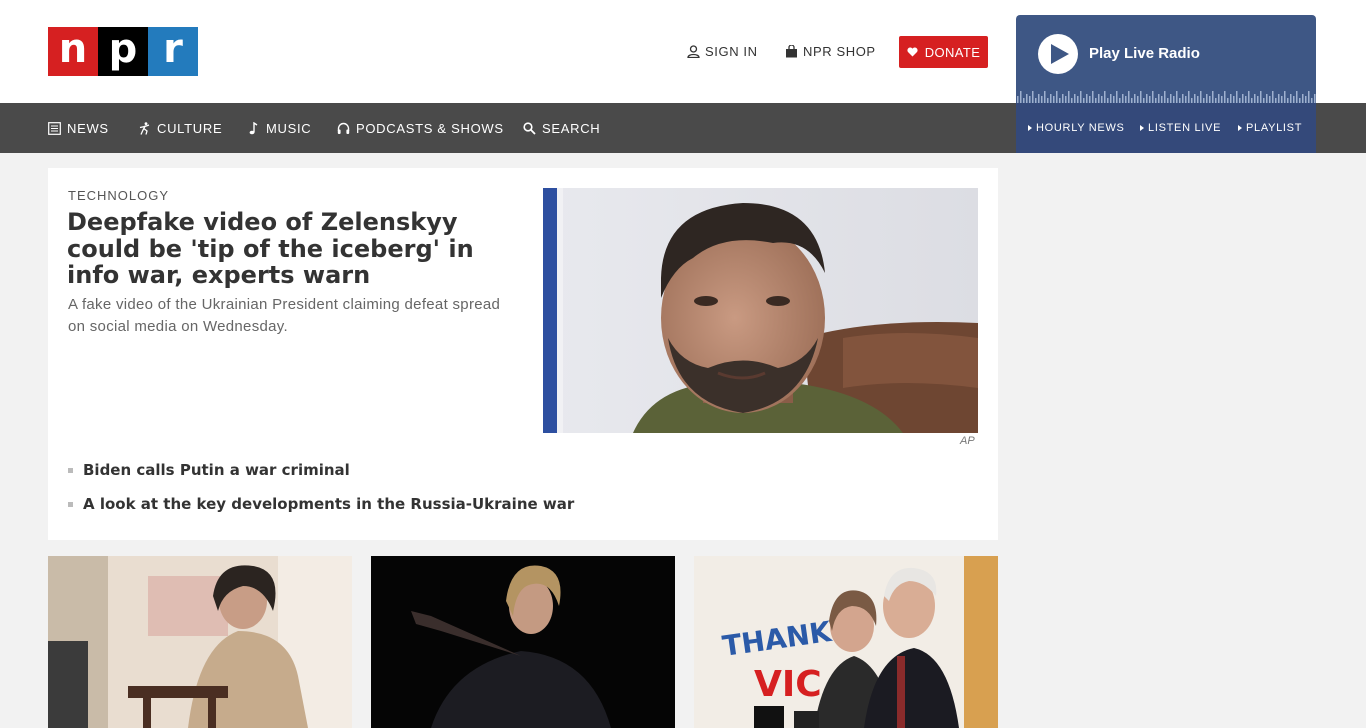 The width and height of the screenshot is (1366, 728). Describe the element at coordinates (912, 52) in the screenshot. I see `heart-icon` at that location.